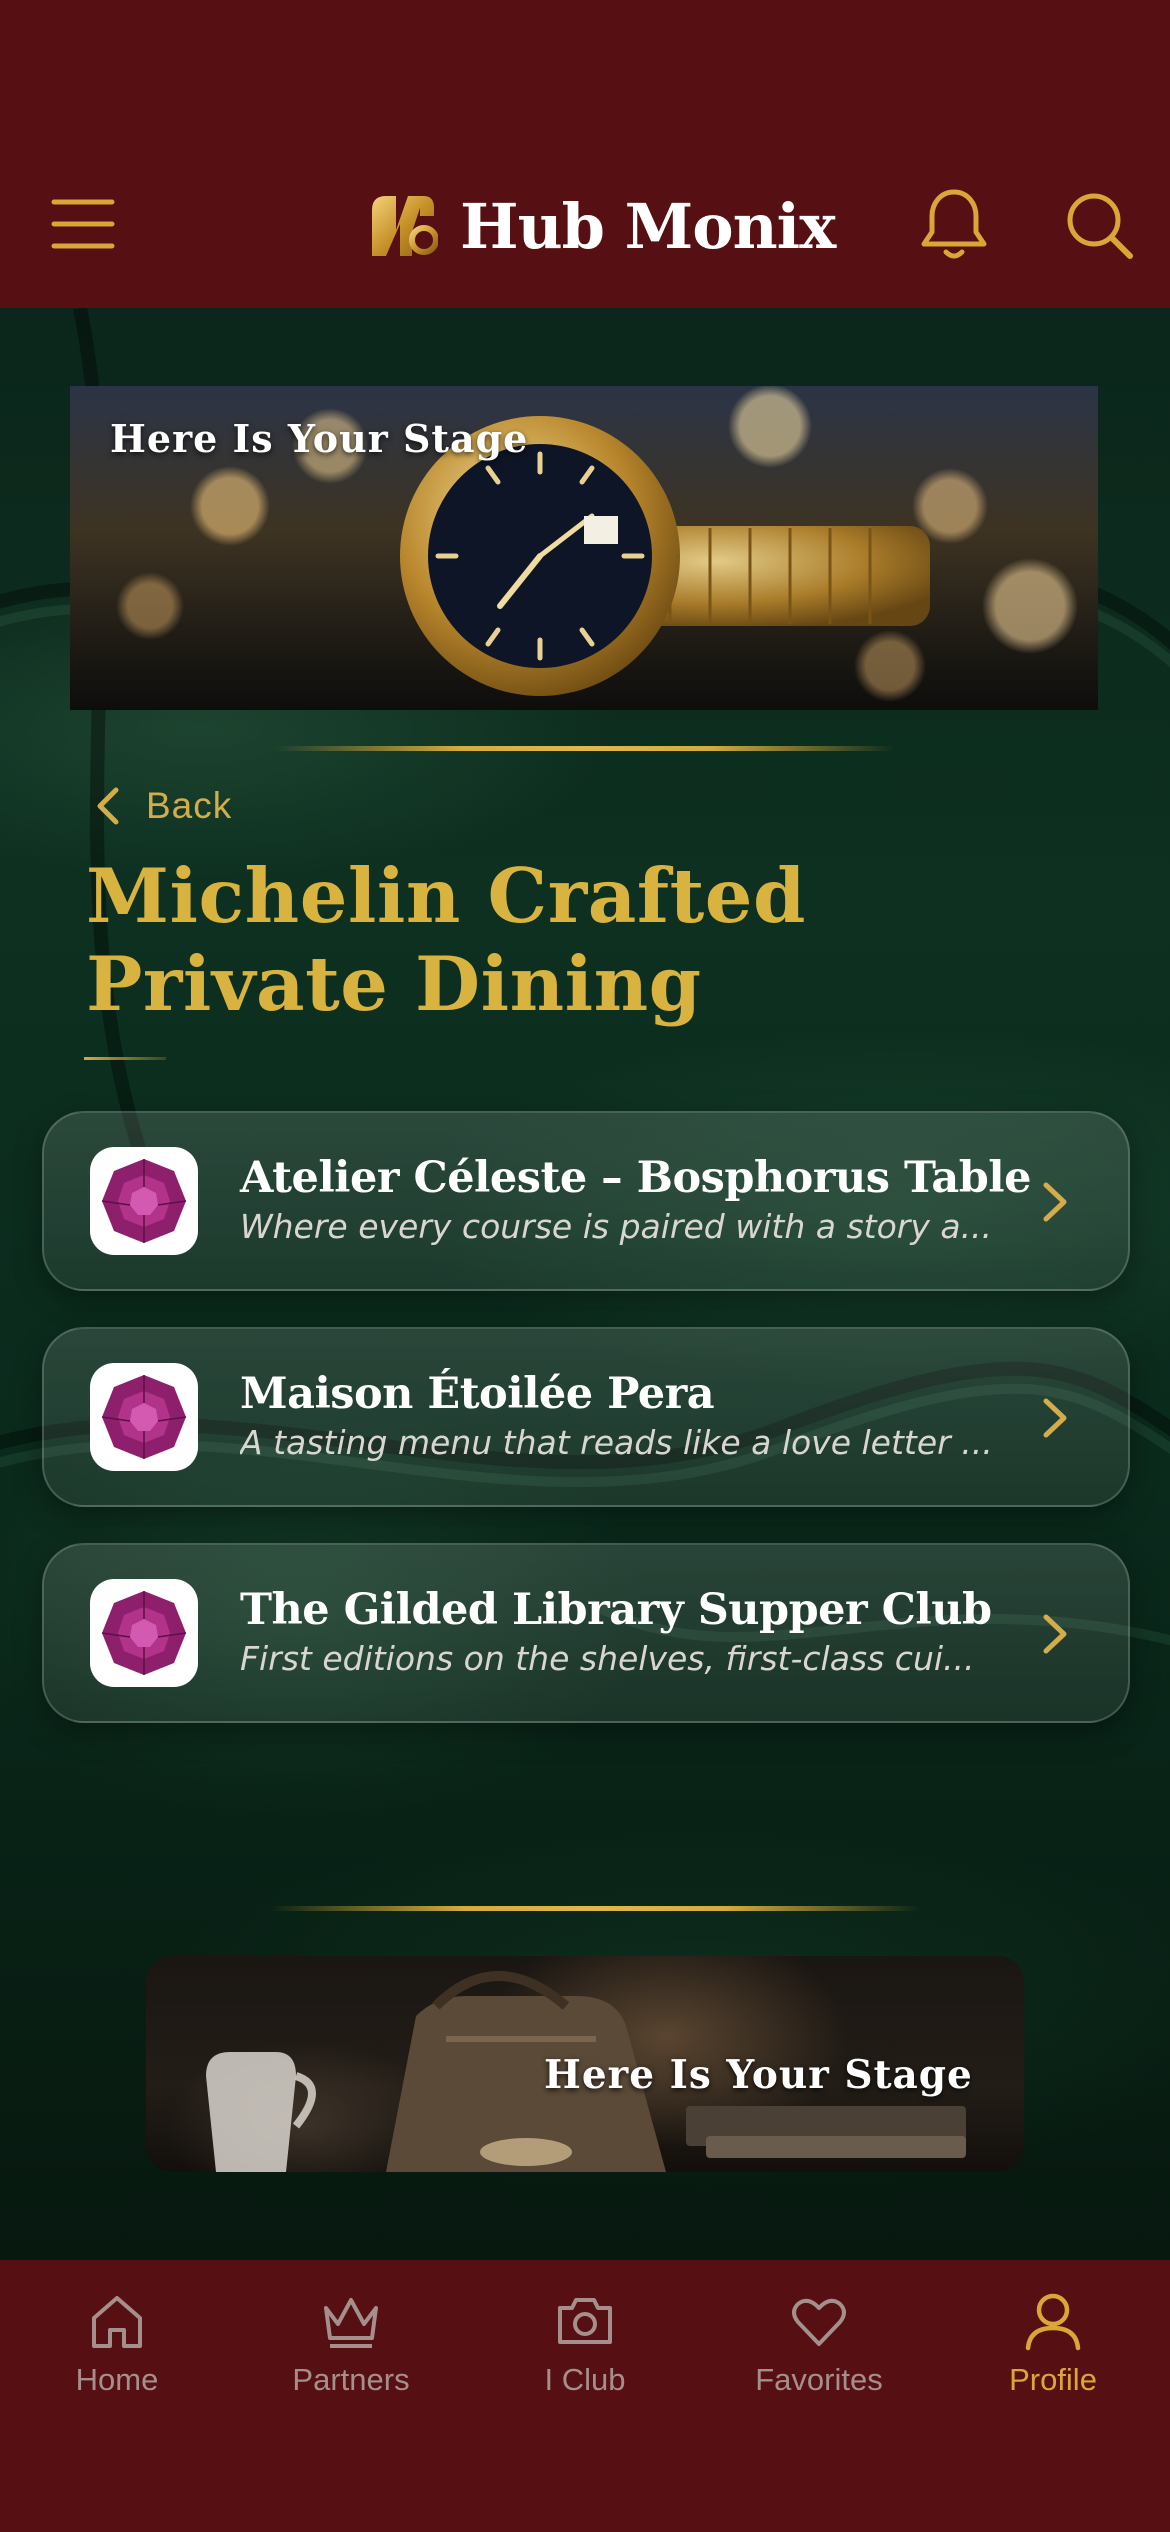 The width and height of the screenshot is (1170, 2532). Describe the element at coordinates (108, 806) in the screenshot. I see `chevron-left-icon` at that location.